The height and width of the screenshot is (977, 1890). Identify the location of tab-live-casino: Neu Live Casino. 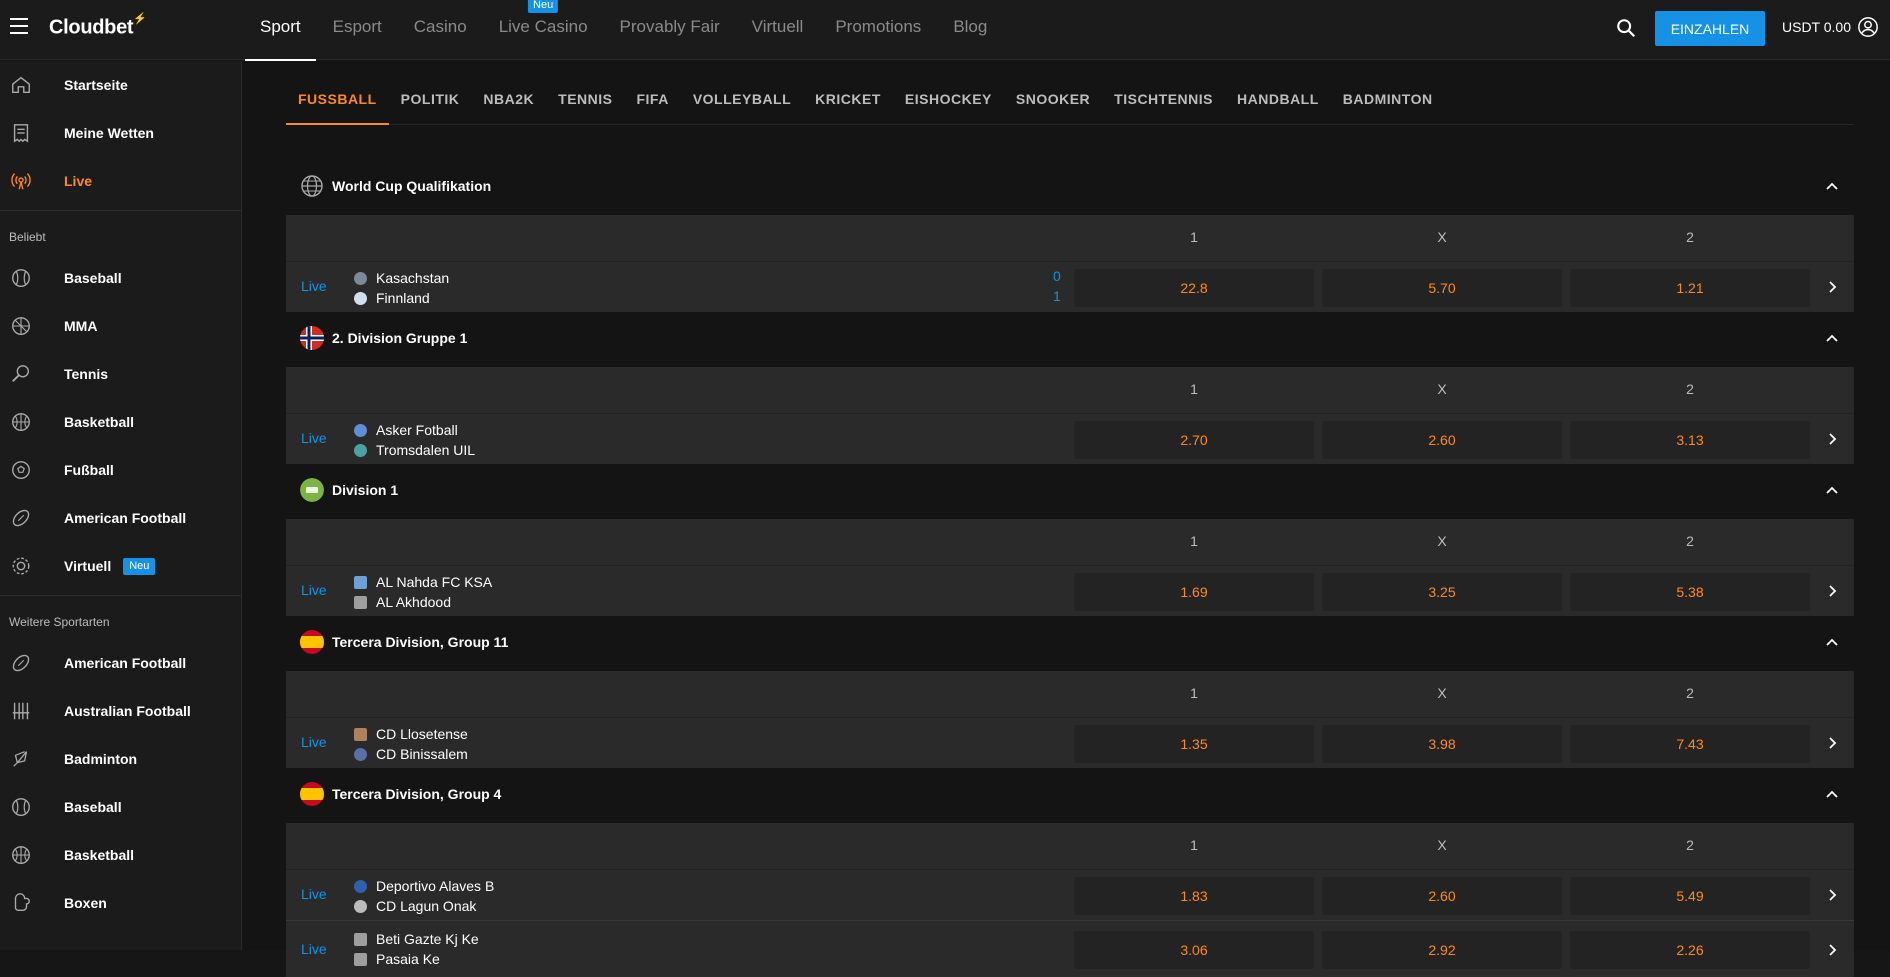
(543, 30).